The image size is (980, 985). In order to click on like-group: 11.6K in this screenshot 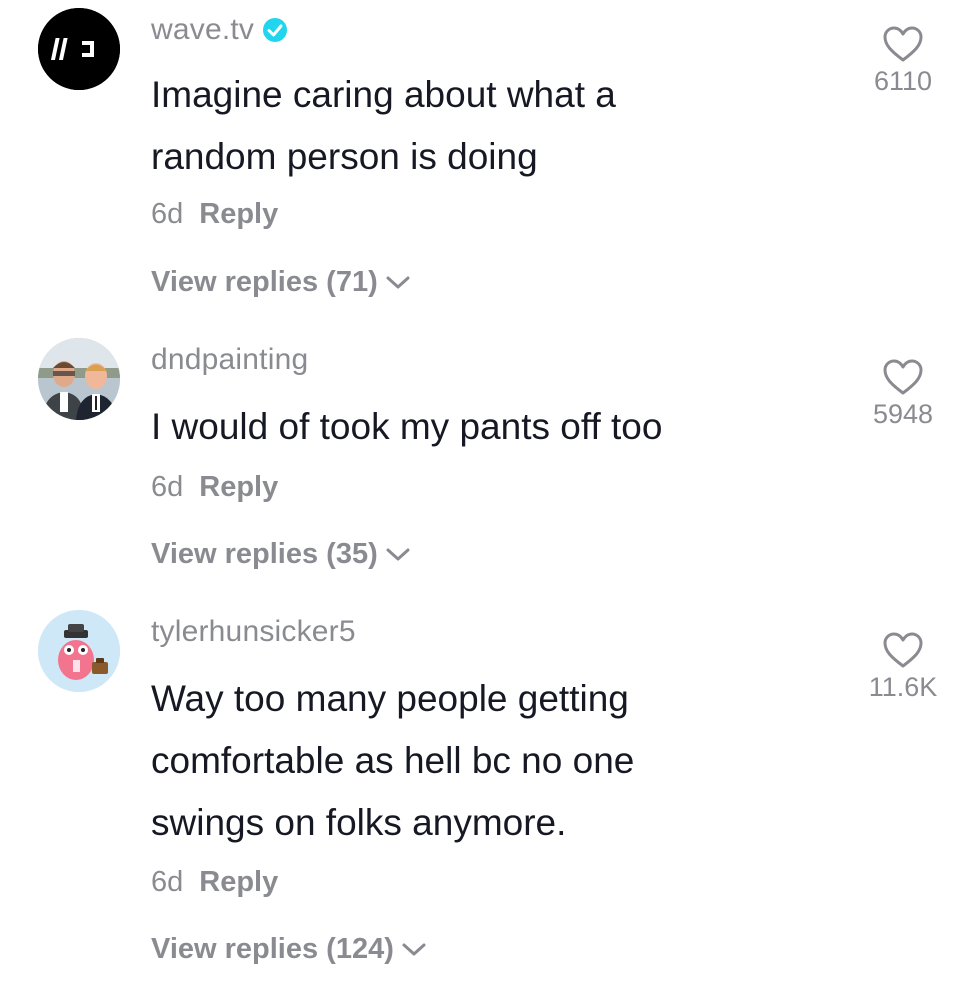, I will do `click(903, 666)`.